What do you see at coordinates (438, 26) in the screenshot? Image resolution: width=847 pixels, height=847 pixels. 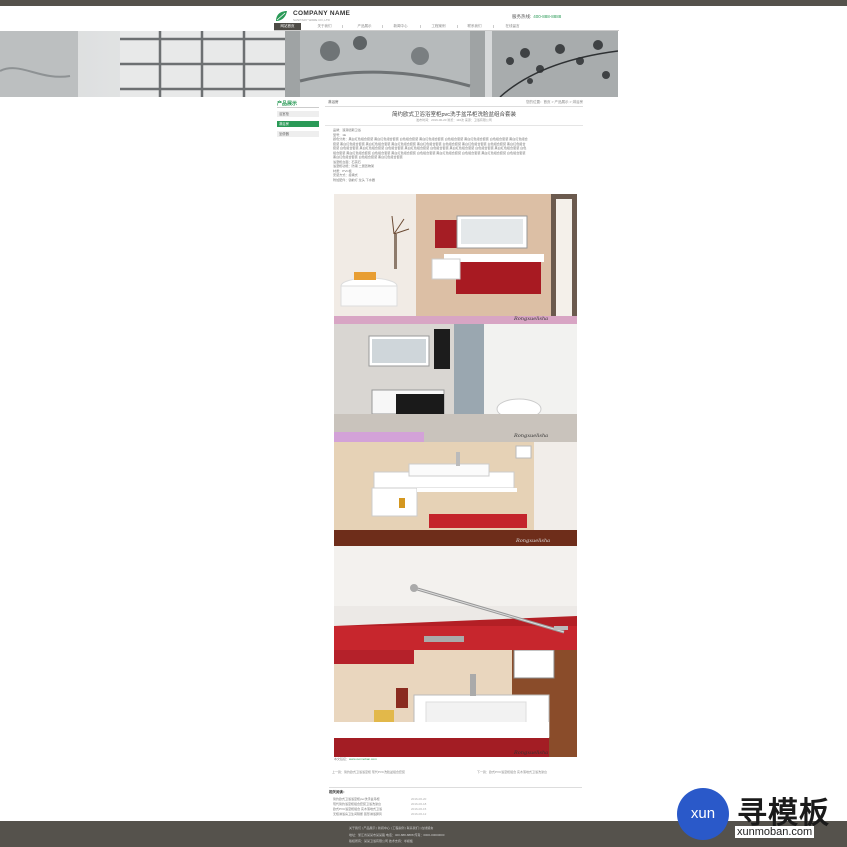 I see `nav-item-cases: 工程案例` at bounding box center [438, 26].